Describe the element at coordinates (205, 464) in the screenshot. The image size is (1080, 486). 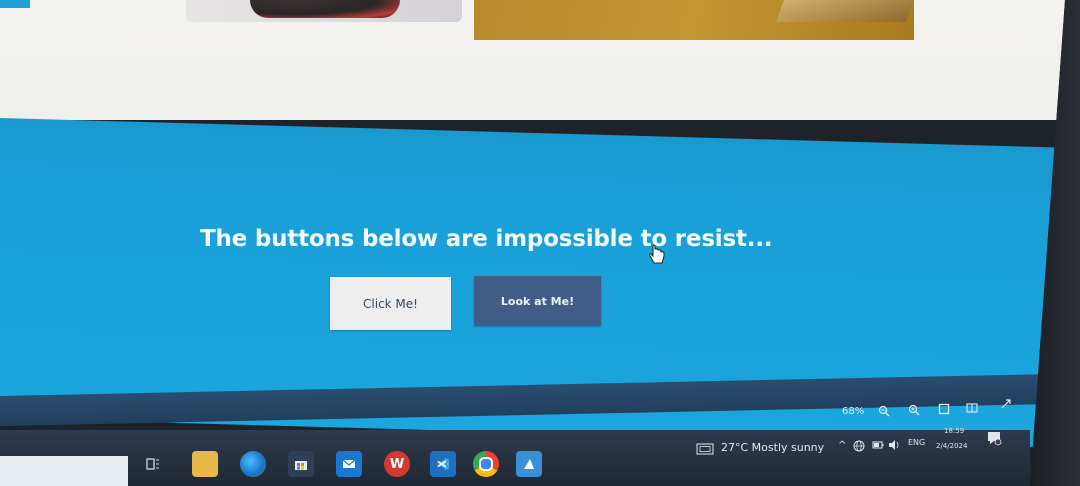
I see `file-explorer-icon` at that location.